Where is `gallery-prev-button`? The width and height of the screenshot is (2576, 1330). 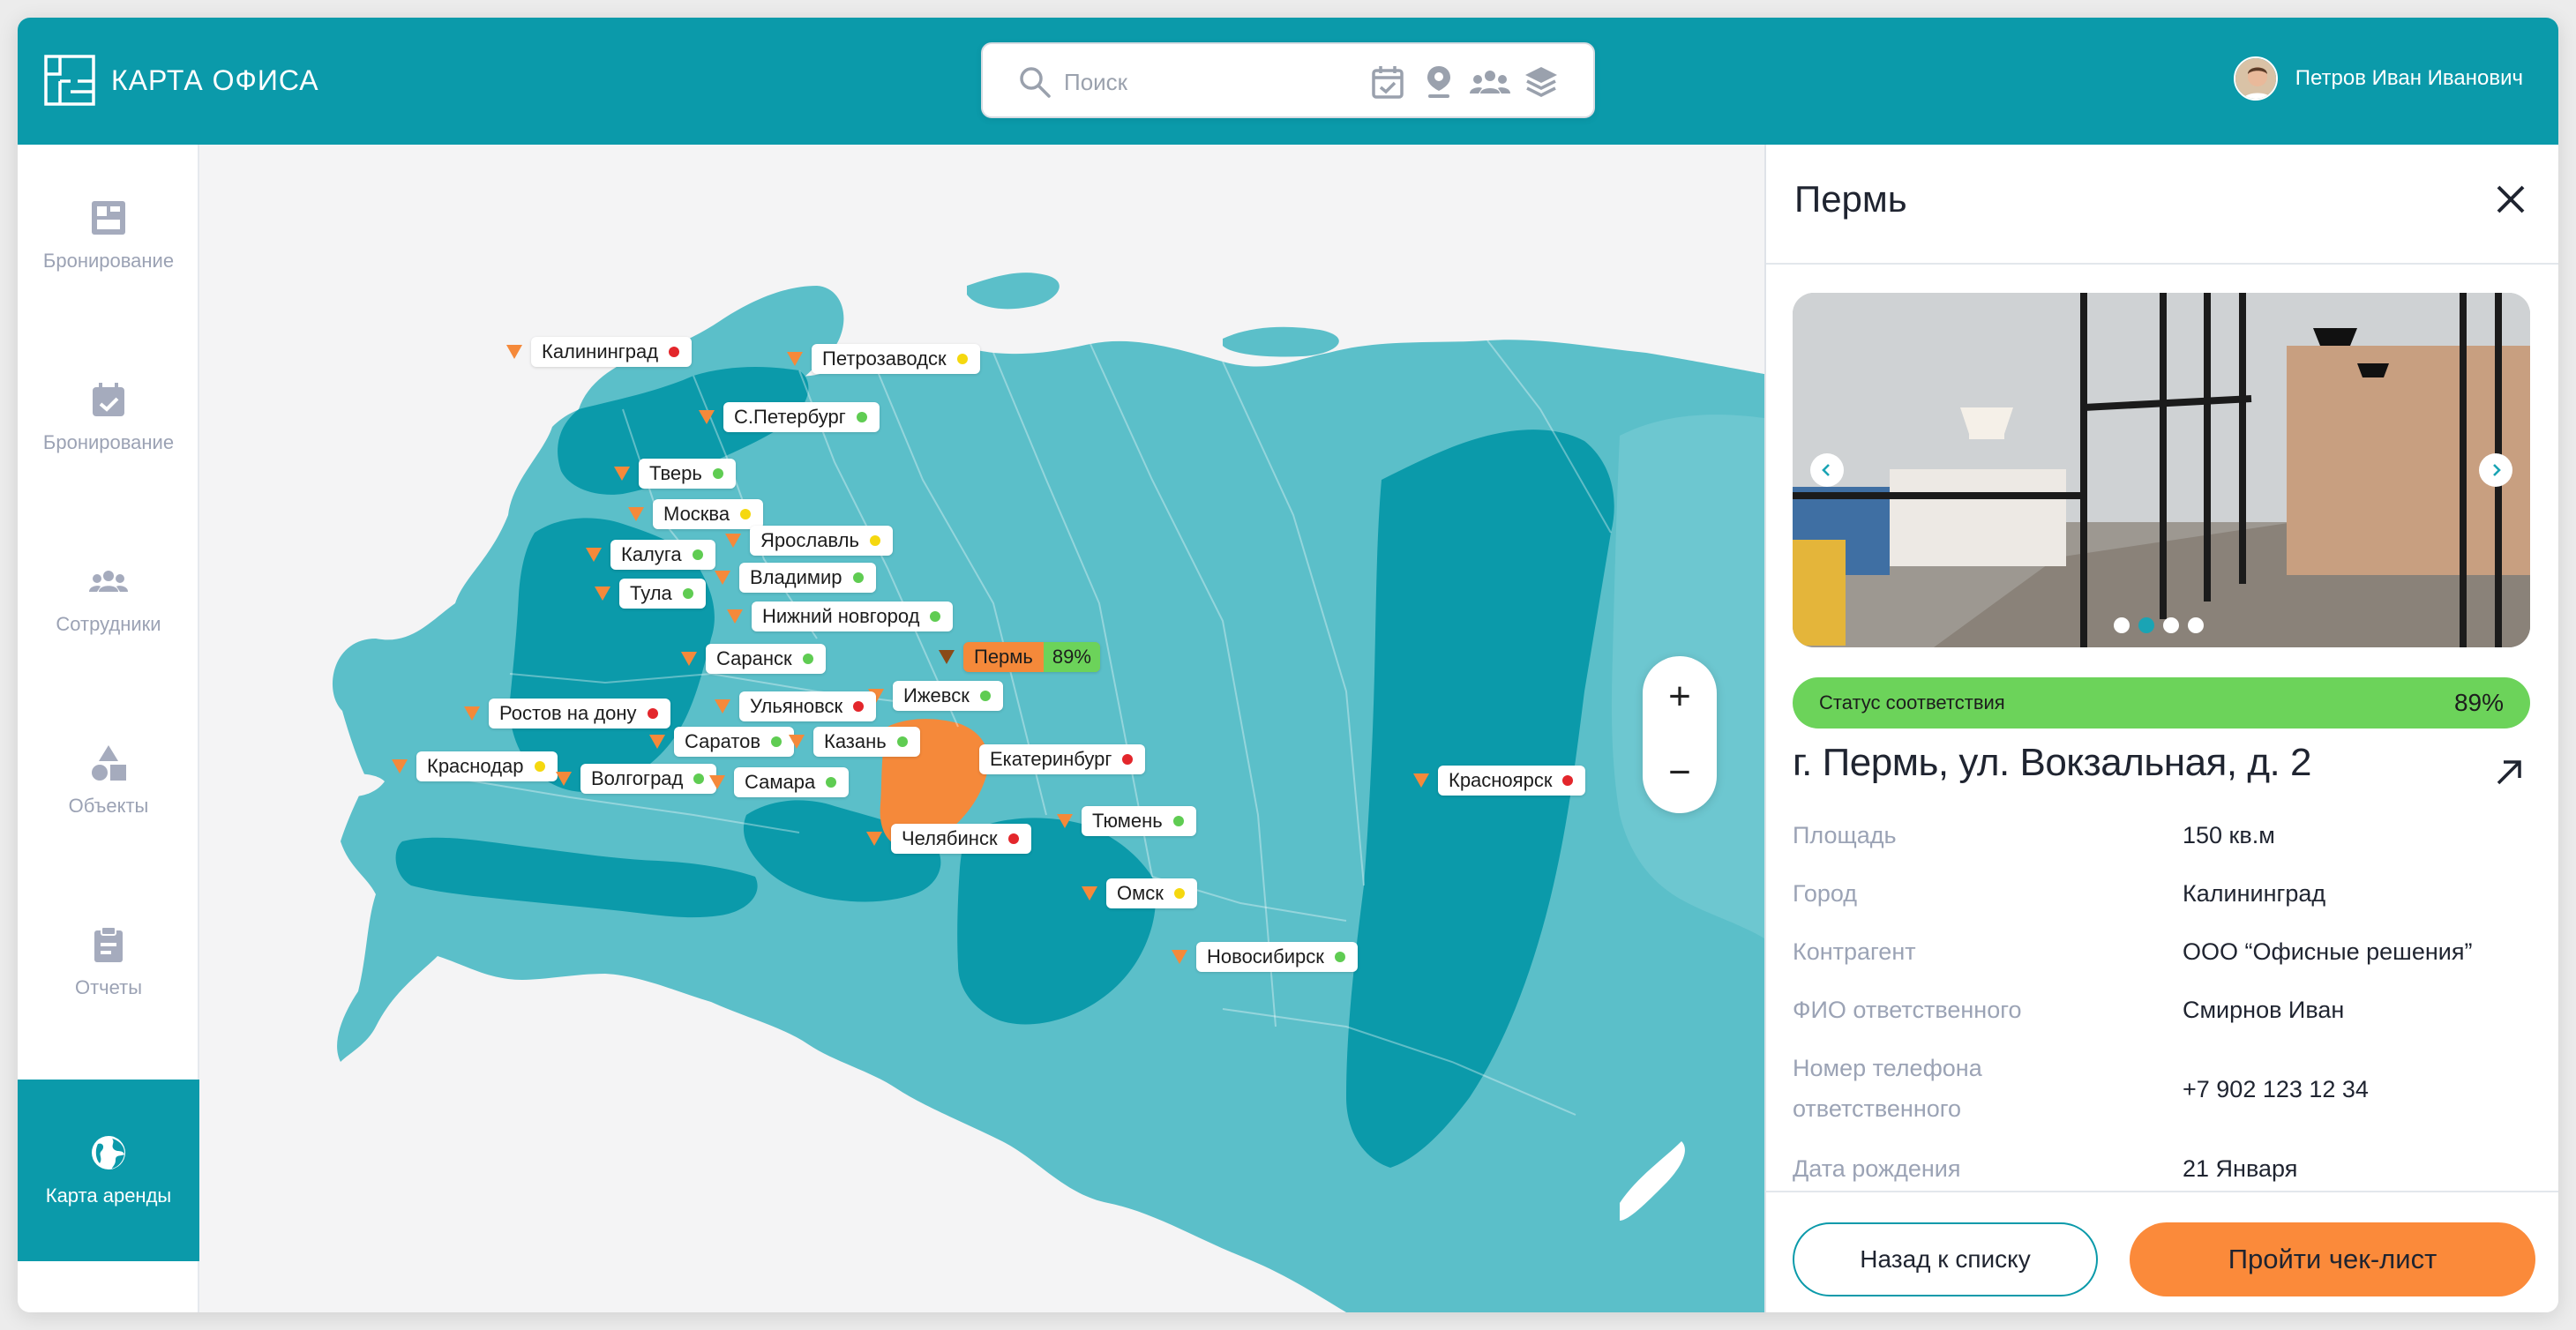 gallery-prev-button is located at coordinates (1827, 470).